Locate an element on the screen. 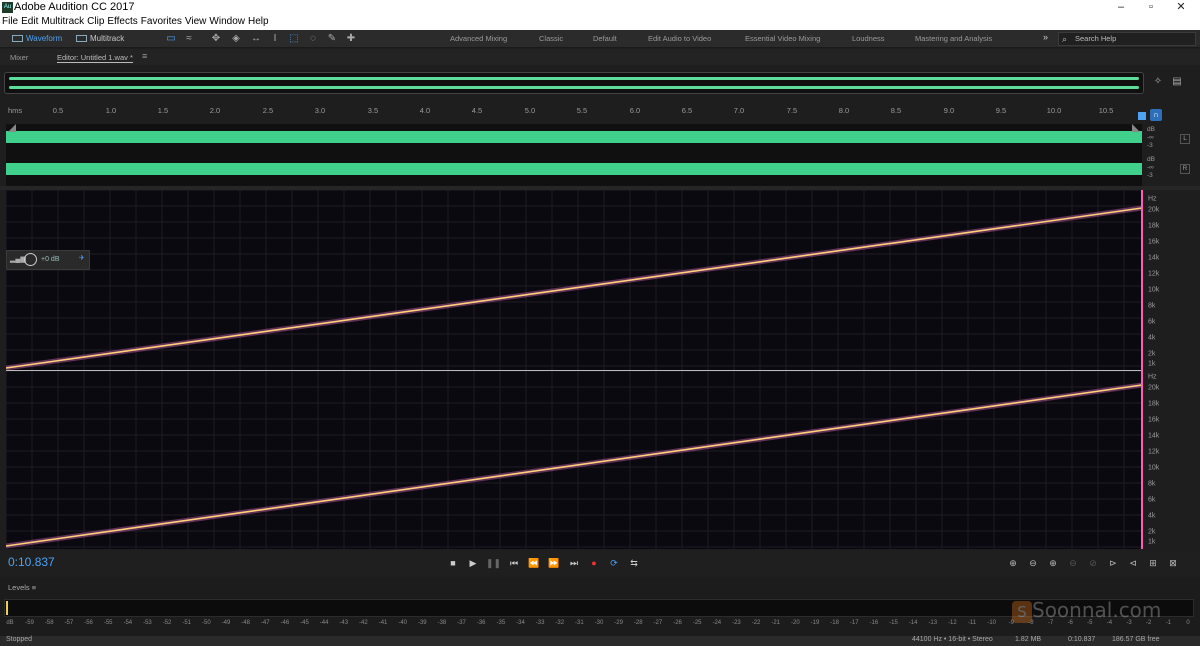 Image resolution: width=1200 pixels, height=646 pixels. time-selection-icon: I is located at coordinates (275, 39).